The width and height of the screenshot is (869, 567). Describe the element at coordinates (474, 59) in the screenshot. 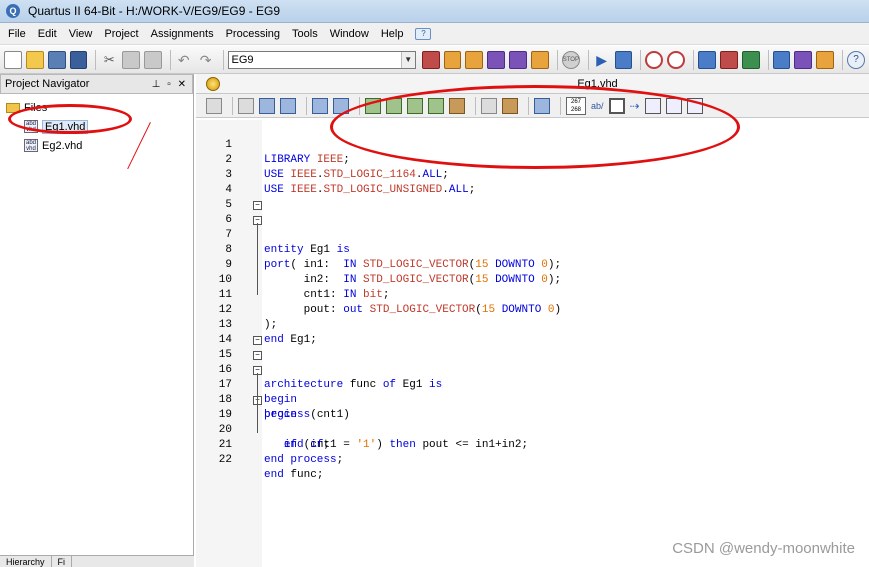

I see `settings-wand-icon` at that location.